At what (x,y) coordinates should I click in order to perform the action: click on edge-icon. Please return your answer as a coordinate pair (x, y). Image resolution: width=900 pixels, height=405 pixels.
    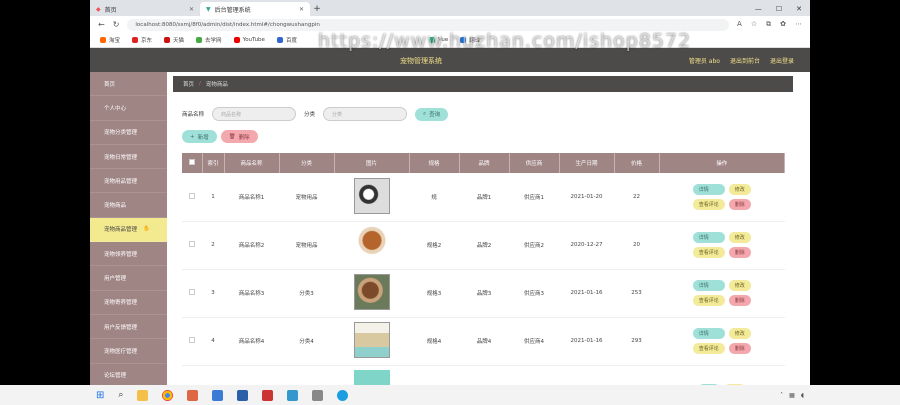
    Looking at the image, I should click on (343, 395).